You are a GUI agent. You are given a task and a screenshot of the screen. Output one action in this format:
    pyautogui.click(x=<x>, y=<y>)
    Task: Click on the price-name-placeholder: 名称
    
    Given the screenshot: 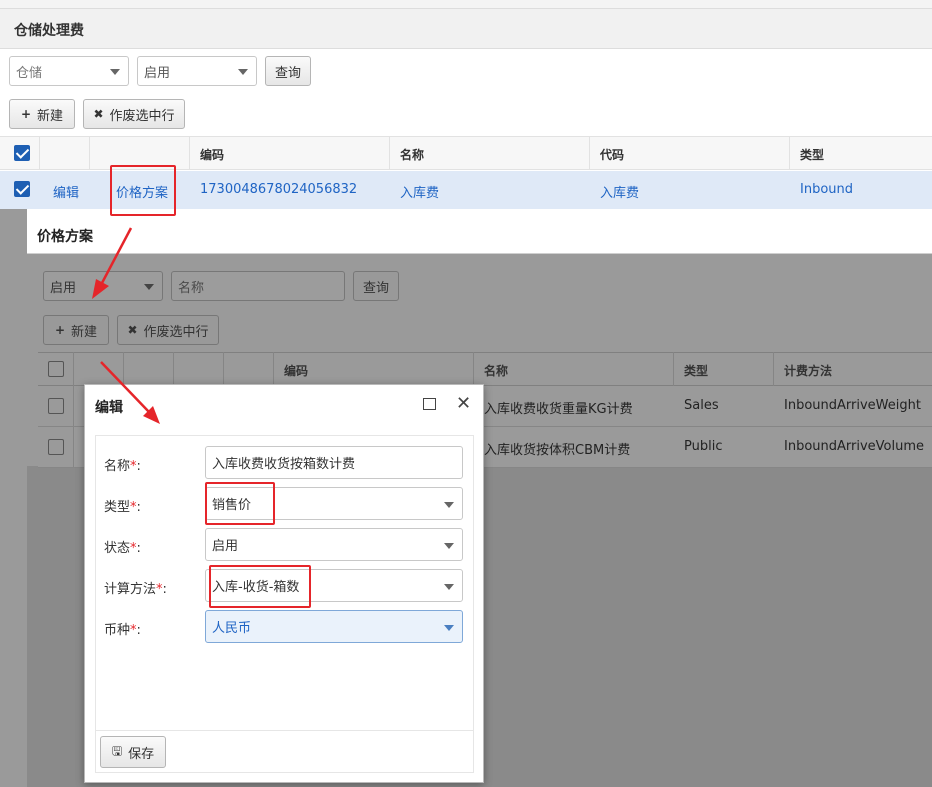 What is the action you would take?
    pyautogui.click(x=191, y=288)
    